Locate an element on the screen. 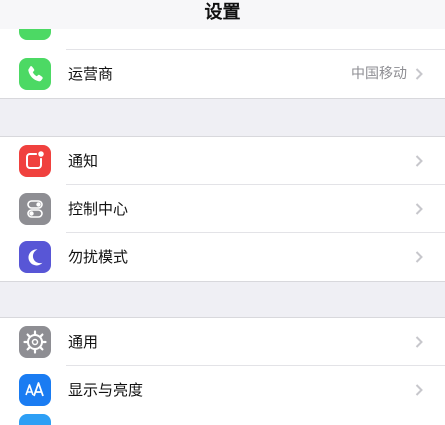  do-not-disturb-label: 勿扰模式 is located at coordinates (98, 257).